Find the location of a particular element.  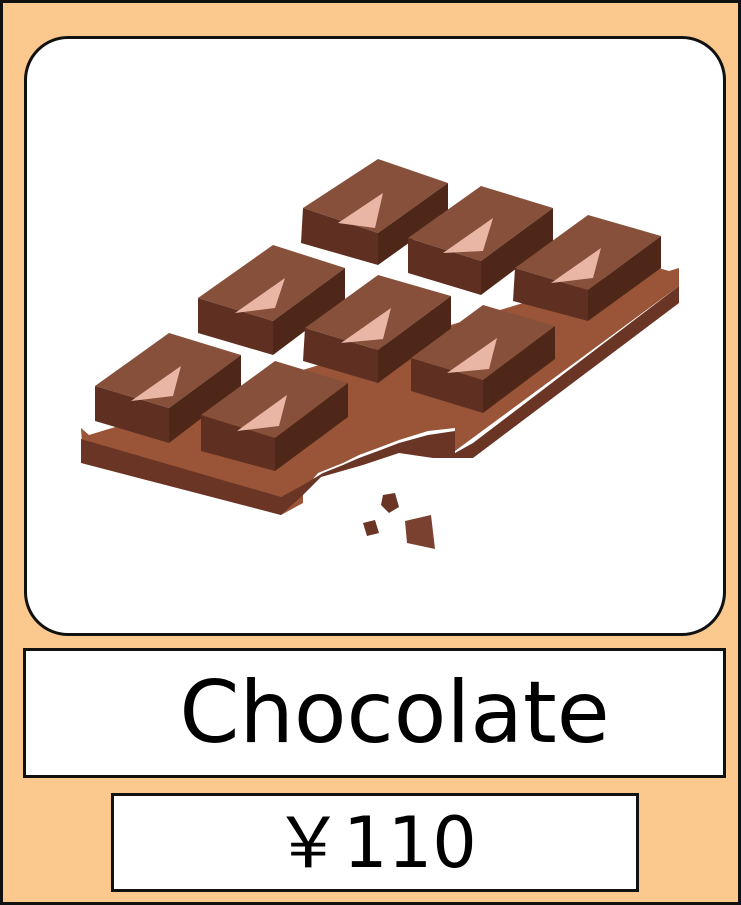

product-name-box: Chocolate is located at coordinates (374, 713).